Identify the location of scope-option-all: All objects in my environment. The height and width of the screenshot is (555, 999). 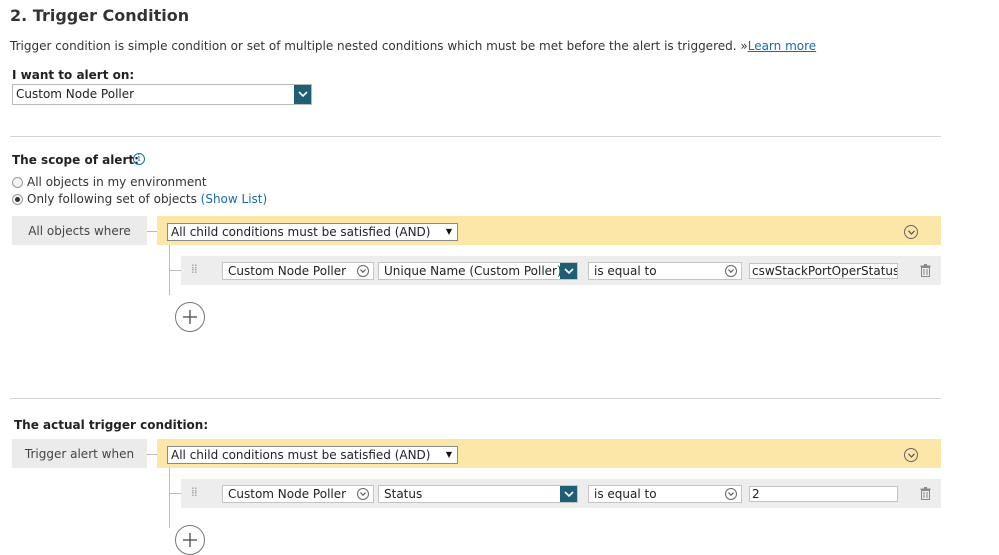
(109, 182).